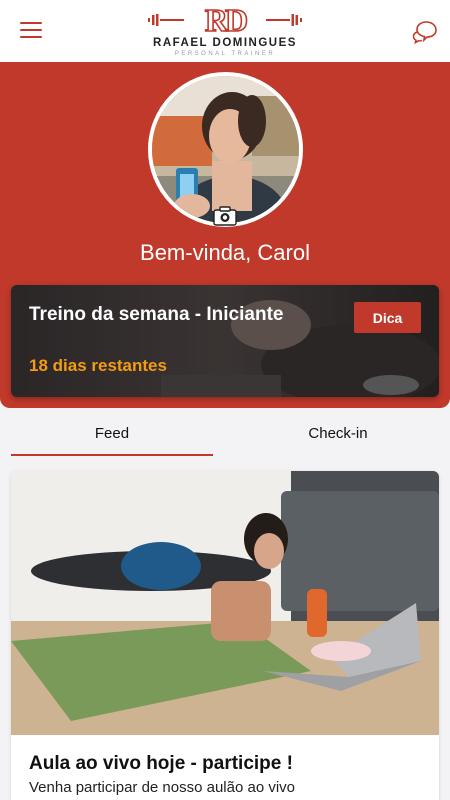  I want to click on brand-logo: RD RAFAEL DOMINGUES PERSONAL TRAINER, so click(225, 31).